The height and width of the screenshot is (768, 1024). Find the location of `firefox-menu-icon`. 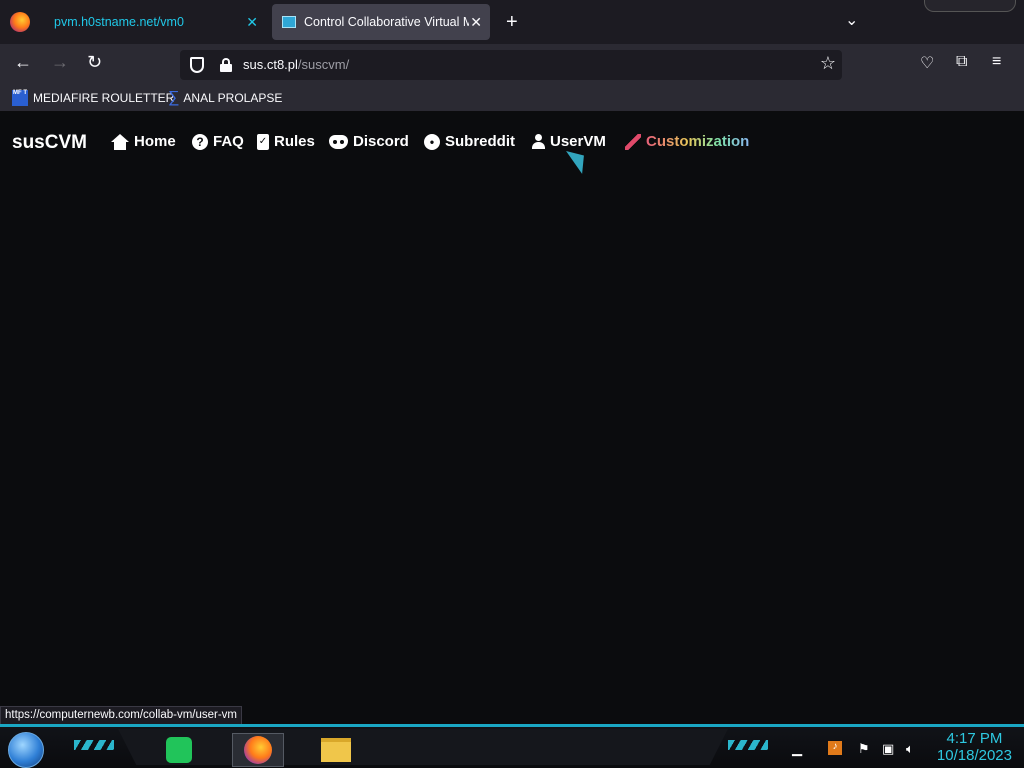

firefox-menu-icon is located at coordinates (20, 22).